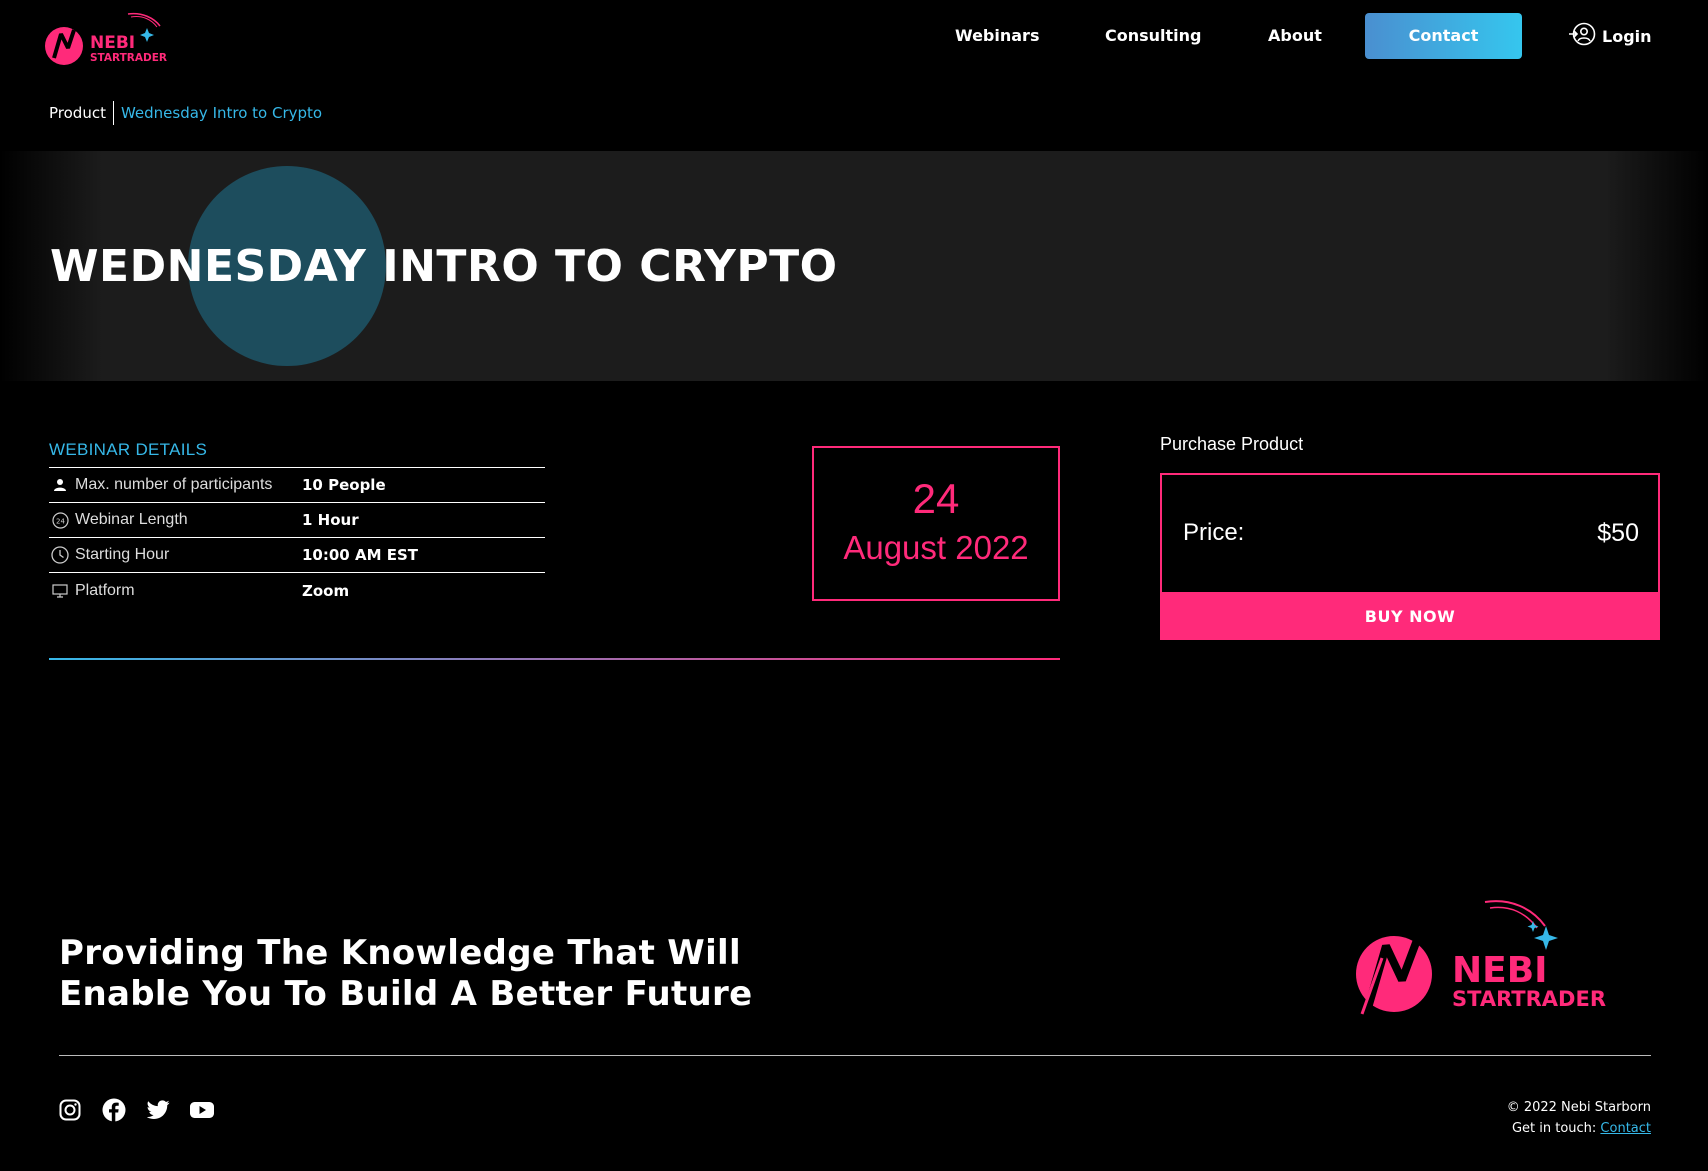 This screenshot has width=1708, height=1171. Describe the element at coordinates (1214, 532) in the screenshot. I see `price-label: Price:` at that location.